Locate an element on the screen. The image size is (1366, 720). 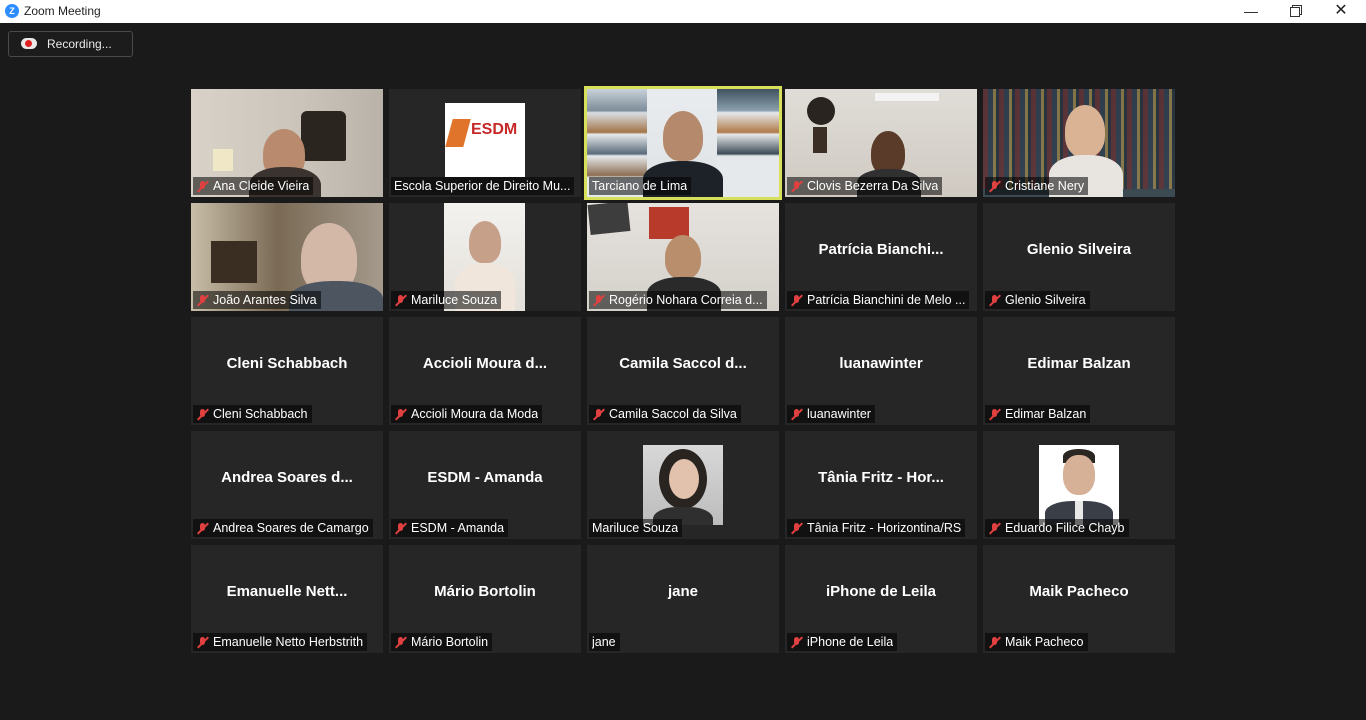
zoom-logo-icon: Z is located at coordinates (12, 11).